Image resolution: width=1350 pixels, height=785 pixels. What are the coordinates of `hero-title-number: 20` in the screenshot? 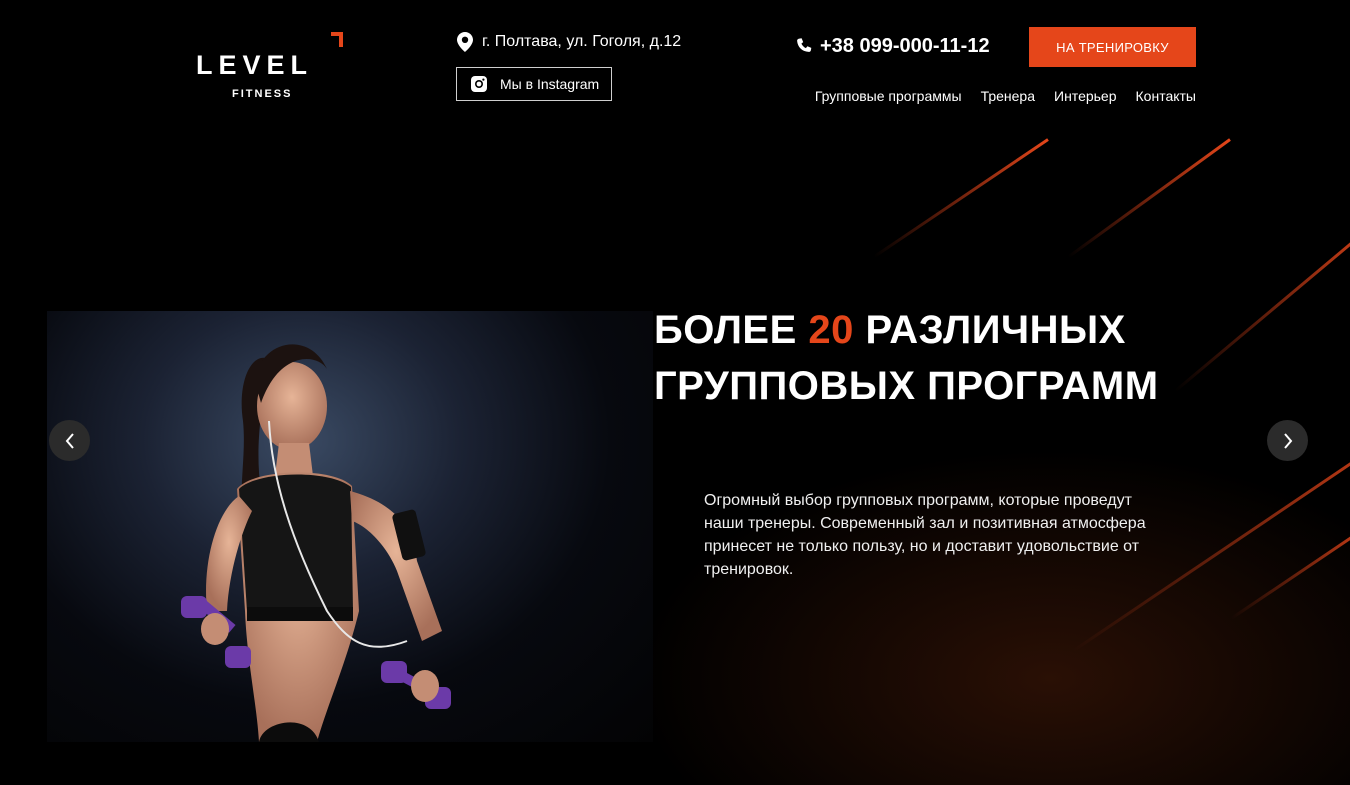 It's located at (831, 330).